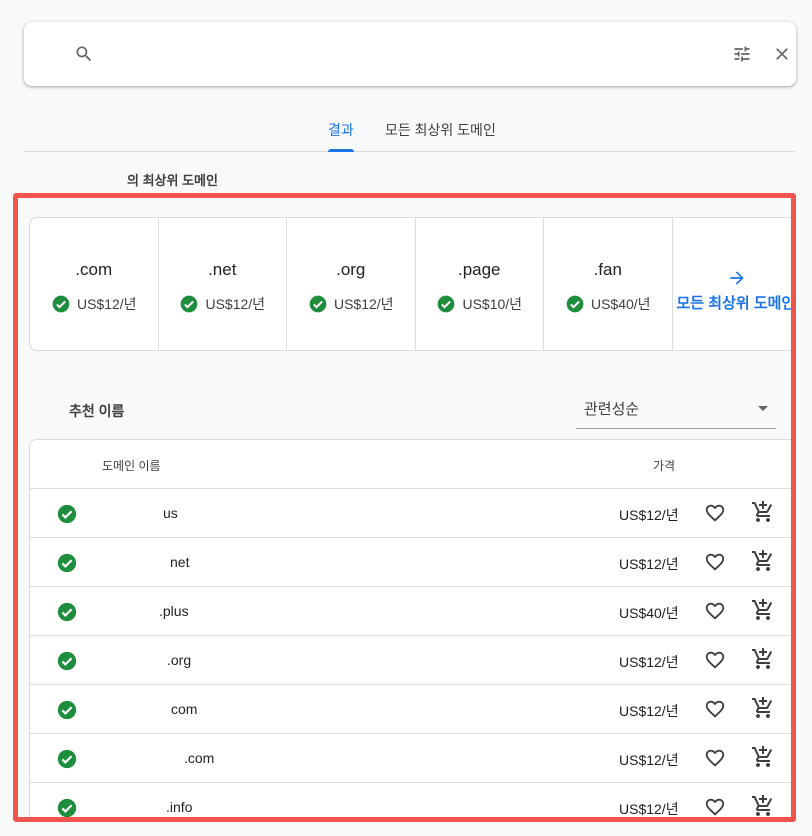  I want to click on domain-name: .com, so click(199, 758).